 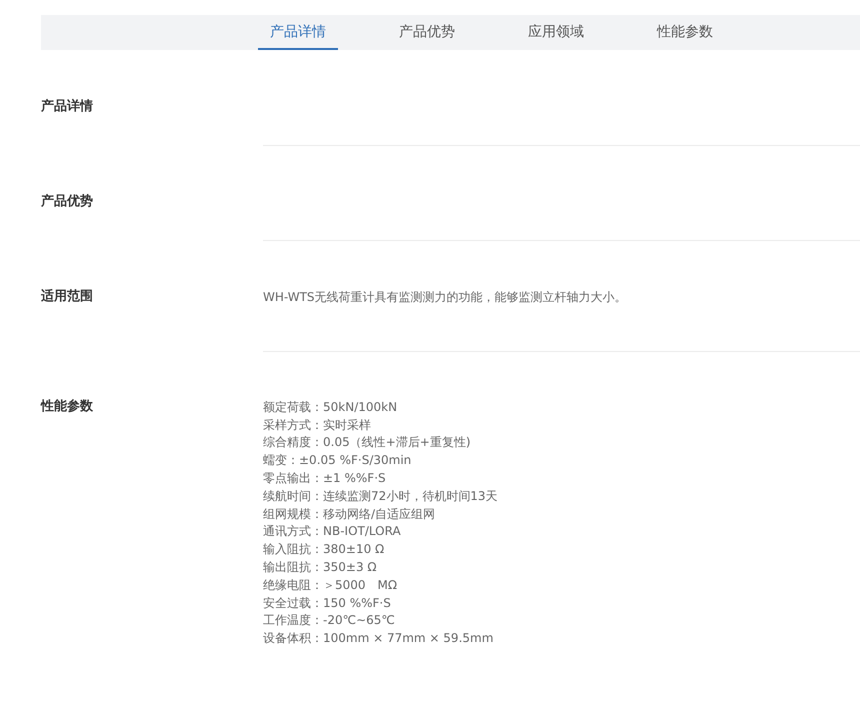 I want to click on spec-line: 采样方式：实时采样, so click(x=317, y=425).